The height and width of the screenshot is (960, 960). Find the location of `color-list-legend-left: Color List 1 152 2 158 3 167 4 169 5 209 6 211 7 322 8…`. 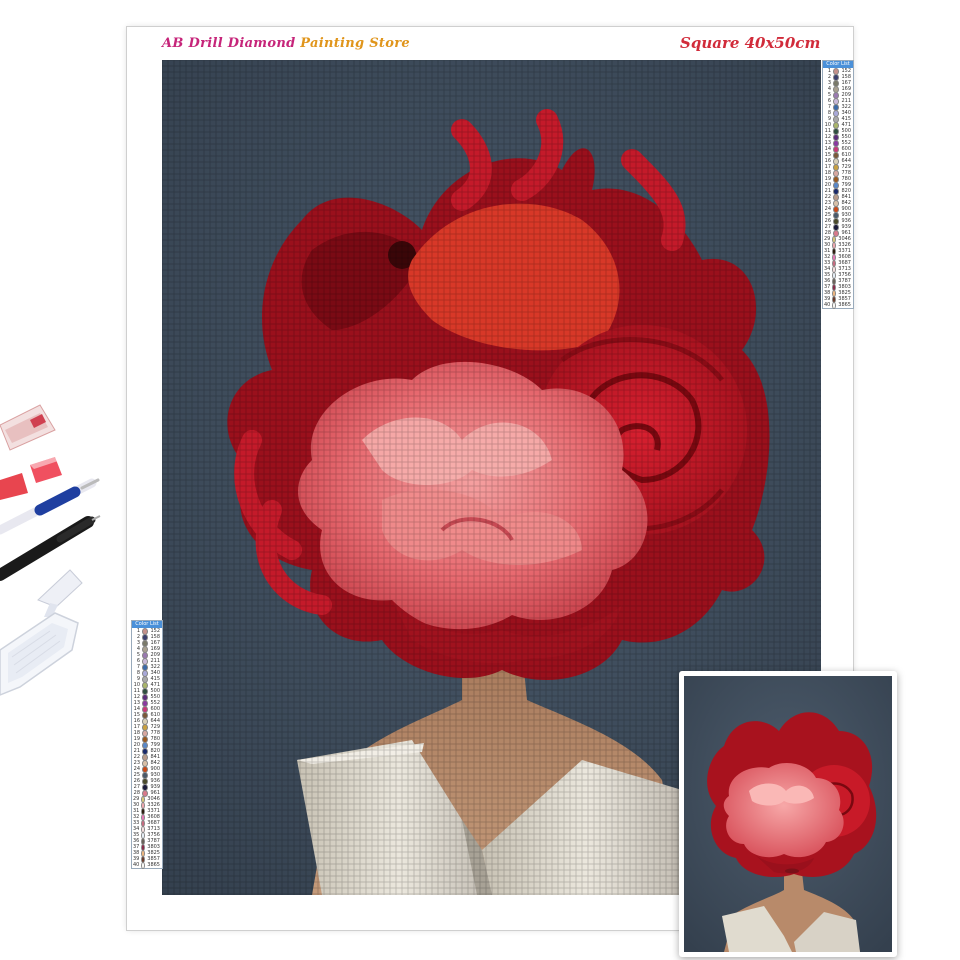

color-list-legend-left: Color List 1 152 2 158 3 167 4 169 5 209 6 211 7 322 8… is located at coordinates (147, 744).